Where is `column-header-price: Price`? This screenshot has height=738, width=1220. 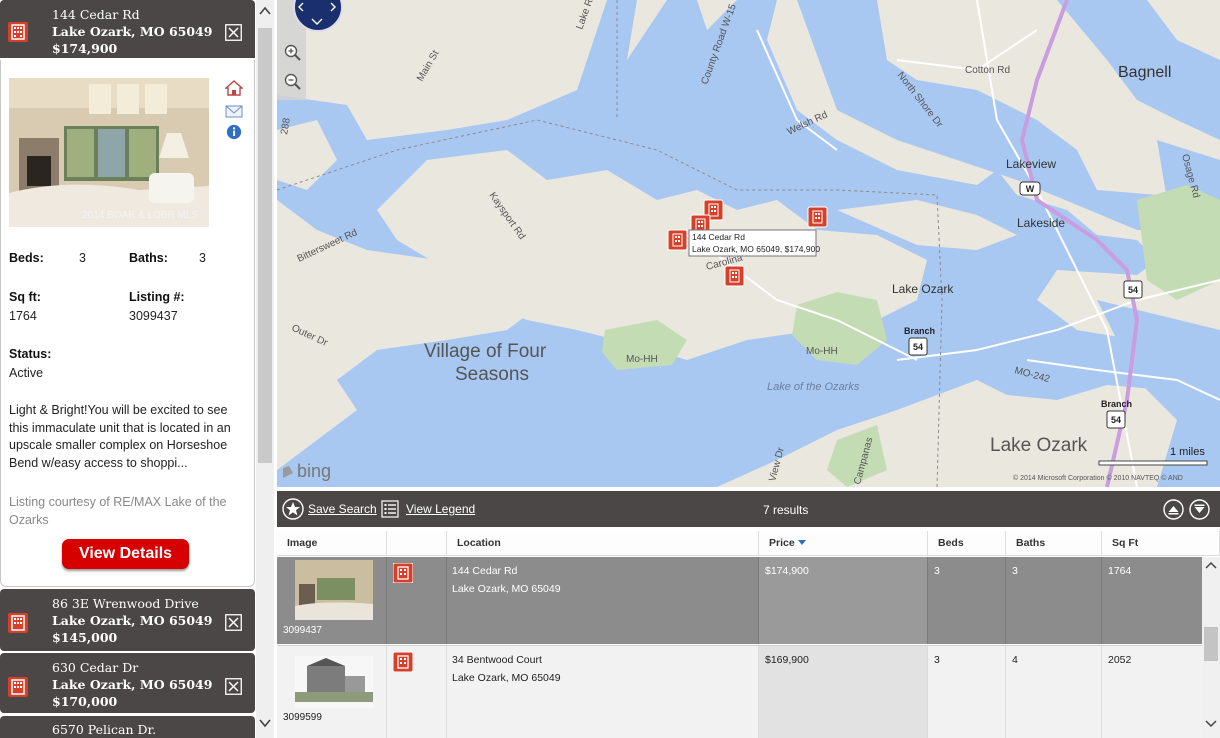 column-header-price: Price is located at coordinates (843, 543).